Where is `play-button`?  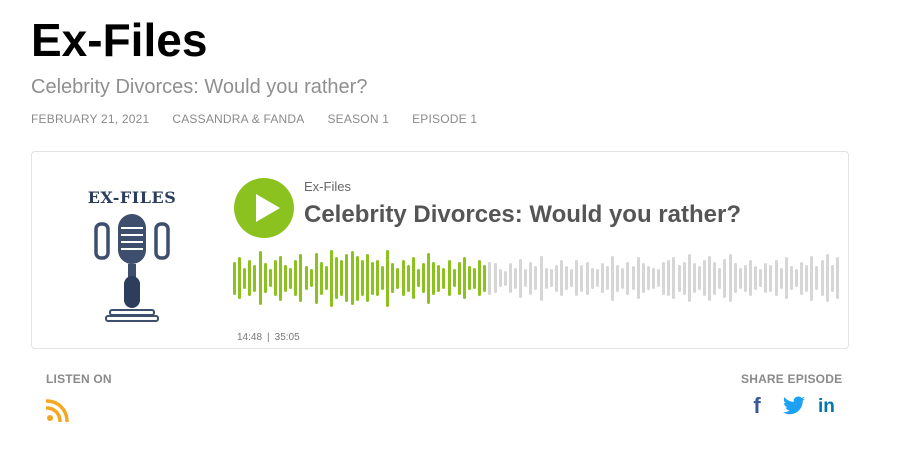 play-button is located at coordinates (264, 208).